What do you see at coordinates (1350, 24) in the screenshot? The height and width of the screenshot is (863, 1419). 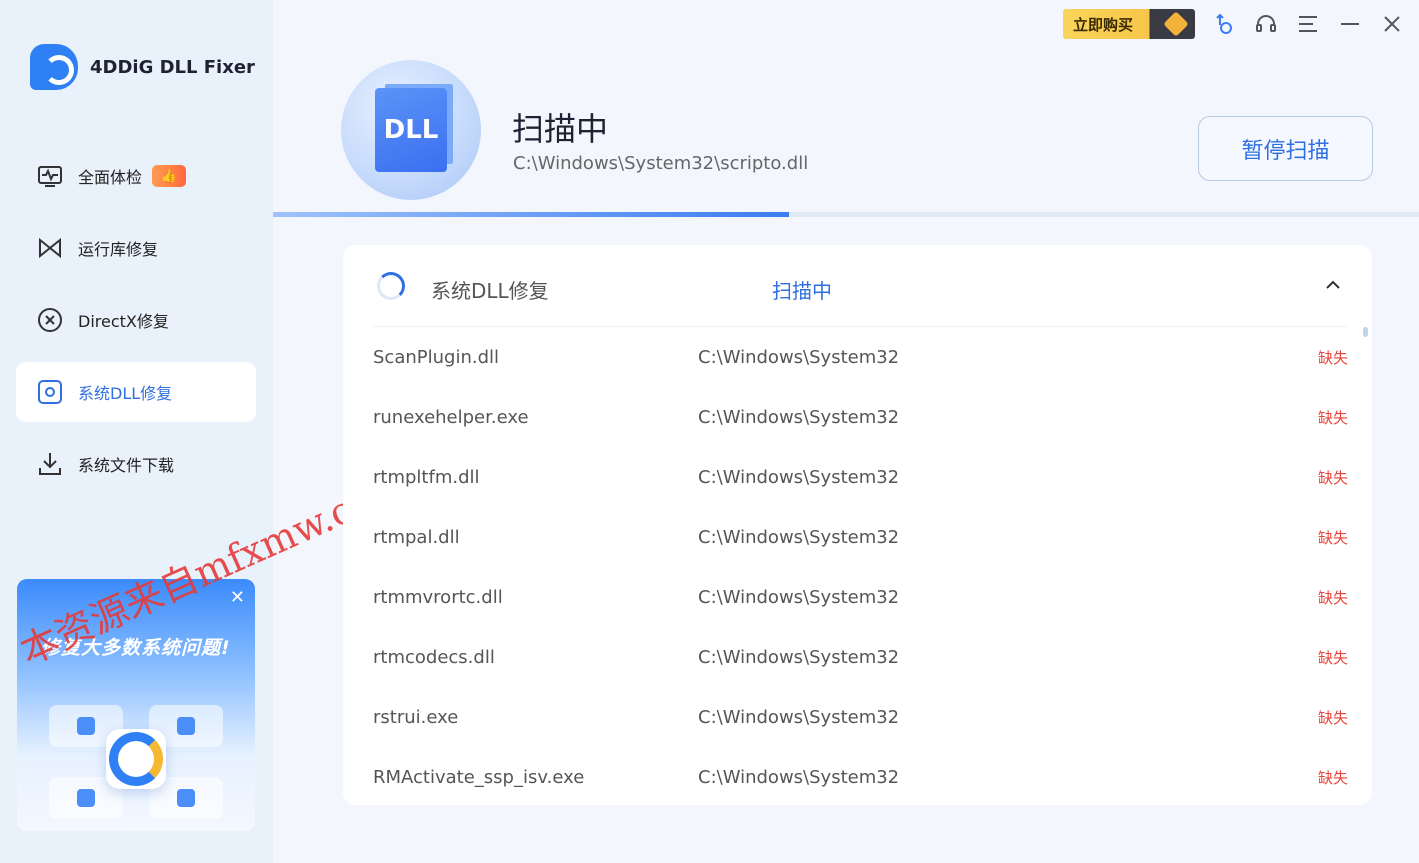 I see `minimize-icon` at bounding box center [1350, 24].